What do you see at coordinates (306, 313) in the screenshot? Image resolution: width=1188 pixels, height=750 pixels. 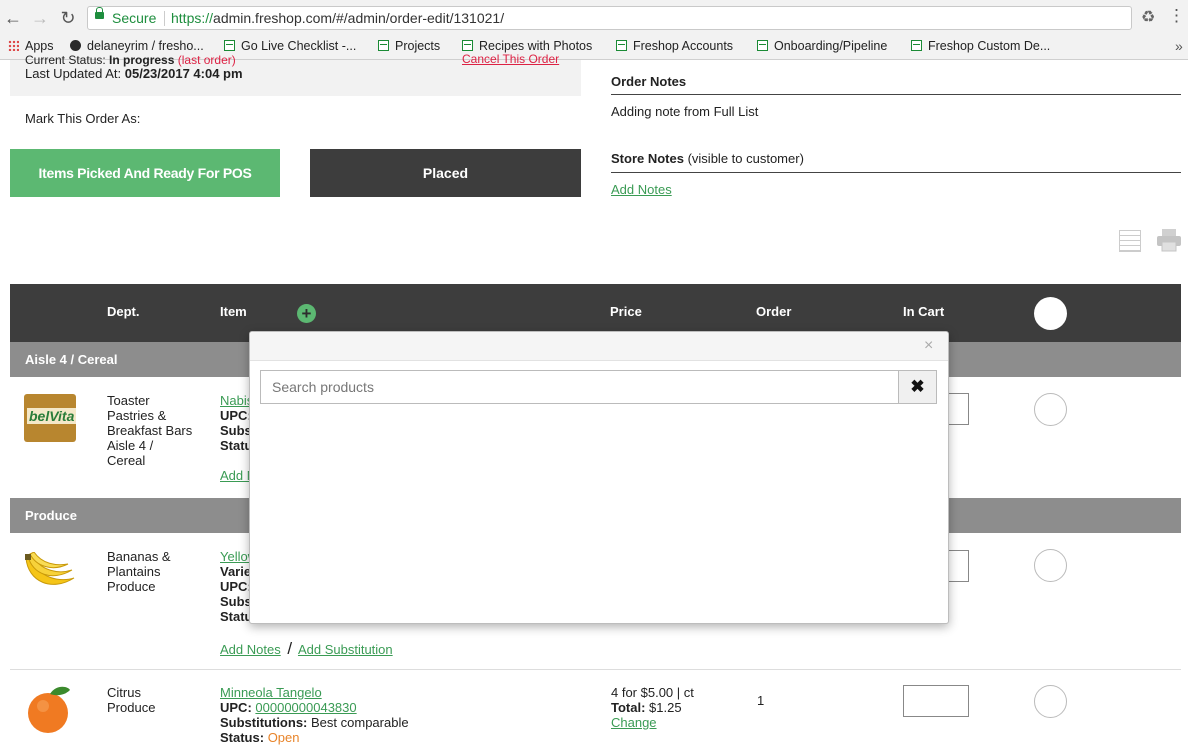 I see `add-item-plus-icon: +` at bounding box center [306, 313].